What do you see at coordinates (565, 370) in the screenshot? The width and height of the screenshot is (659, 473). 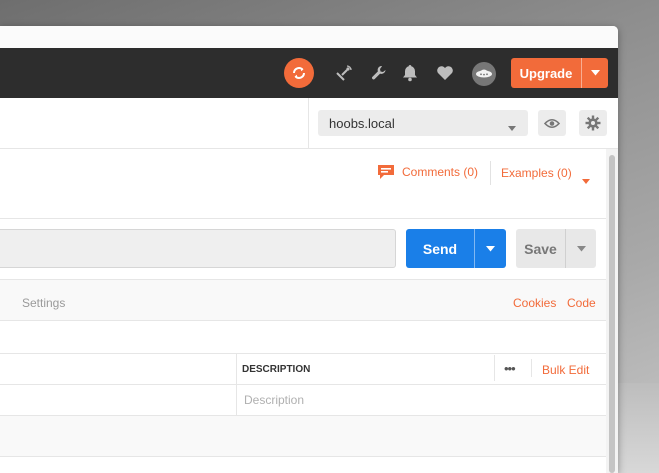 I see `bulk-edit-link: Bulk Edit` at bounding box center [565, 370].